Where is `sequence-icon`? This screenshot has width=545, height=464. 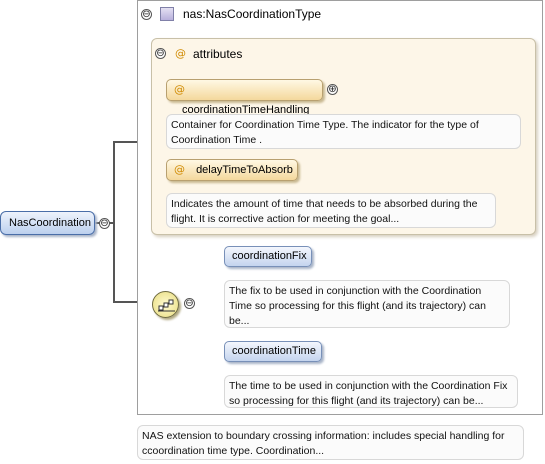
sequence-icon is located at coordinates (165, 304).